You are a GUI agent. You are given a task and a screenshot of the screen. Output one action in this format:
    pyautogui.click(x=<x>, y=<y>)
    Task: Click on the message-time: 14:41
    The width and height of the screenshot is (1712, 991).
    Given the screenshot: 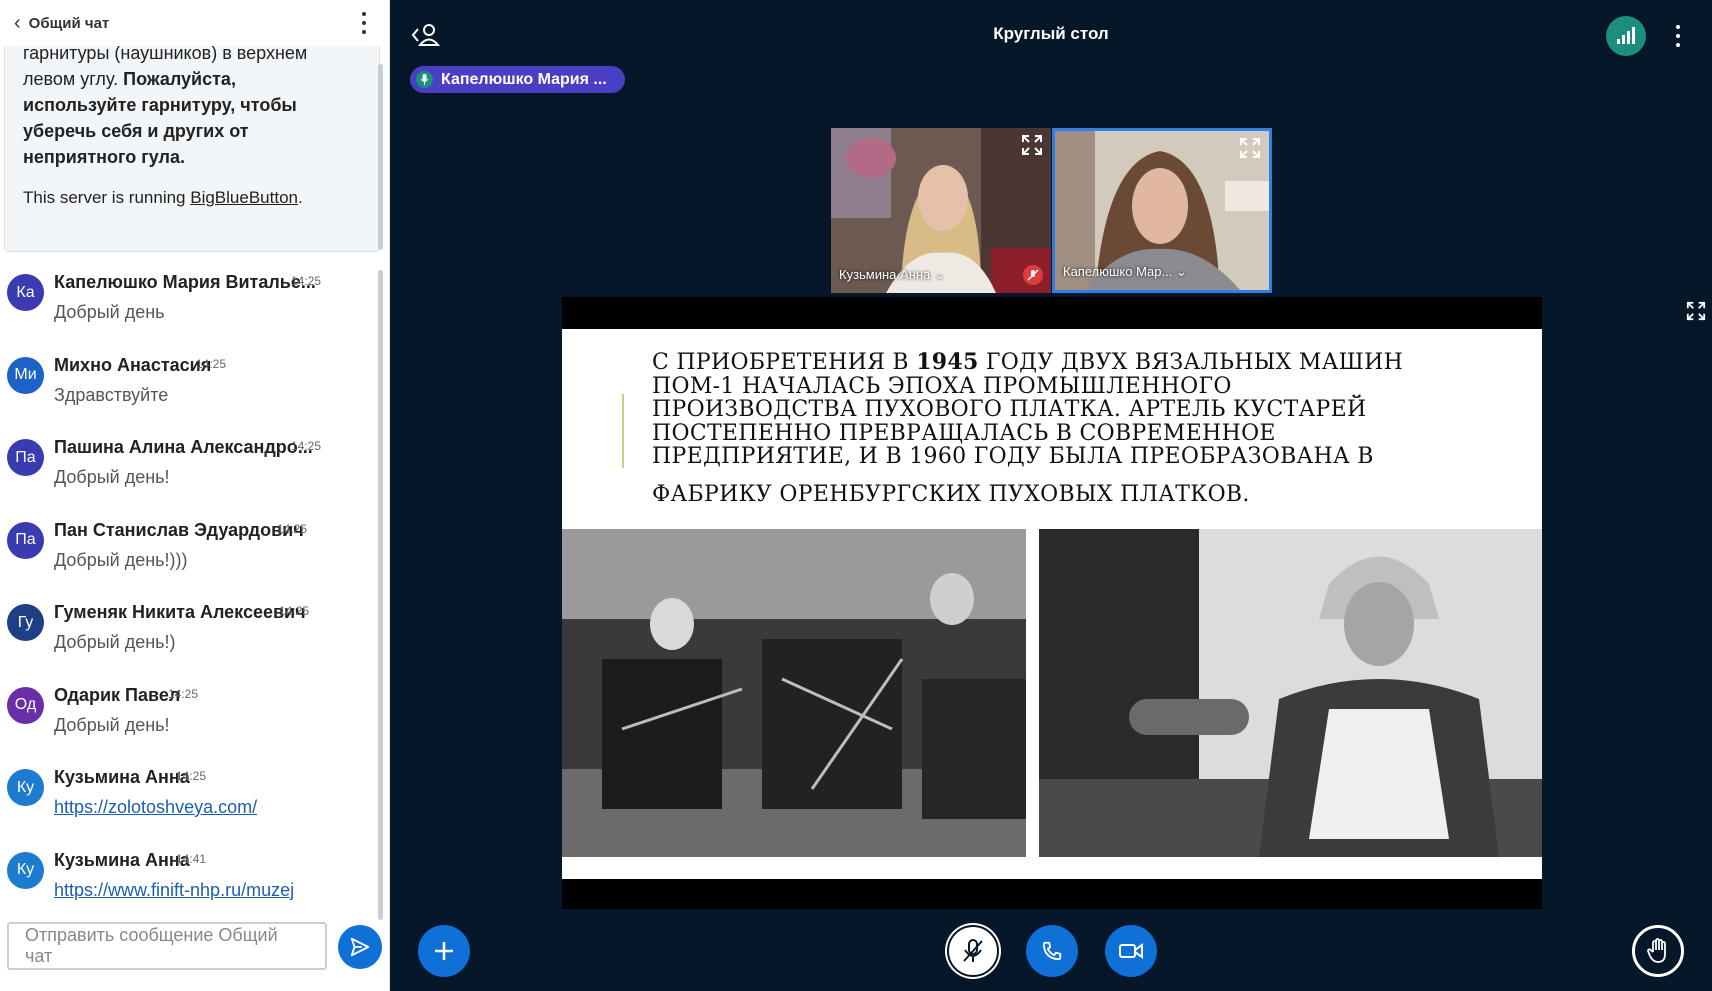 What is the action you would take?
    pyautogui.click(x=191, y=858)
    